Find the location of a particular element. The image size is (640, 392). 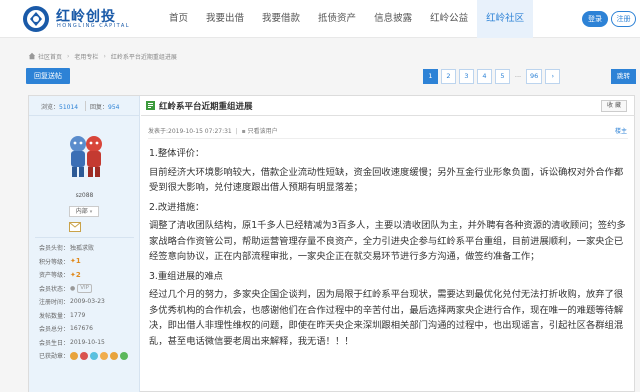

info-score-row: 会员总分： 167676 is located at coordinates (66, 329).